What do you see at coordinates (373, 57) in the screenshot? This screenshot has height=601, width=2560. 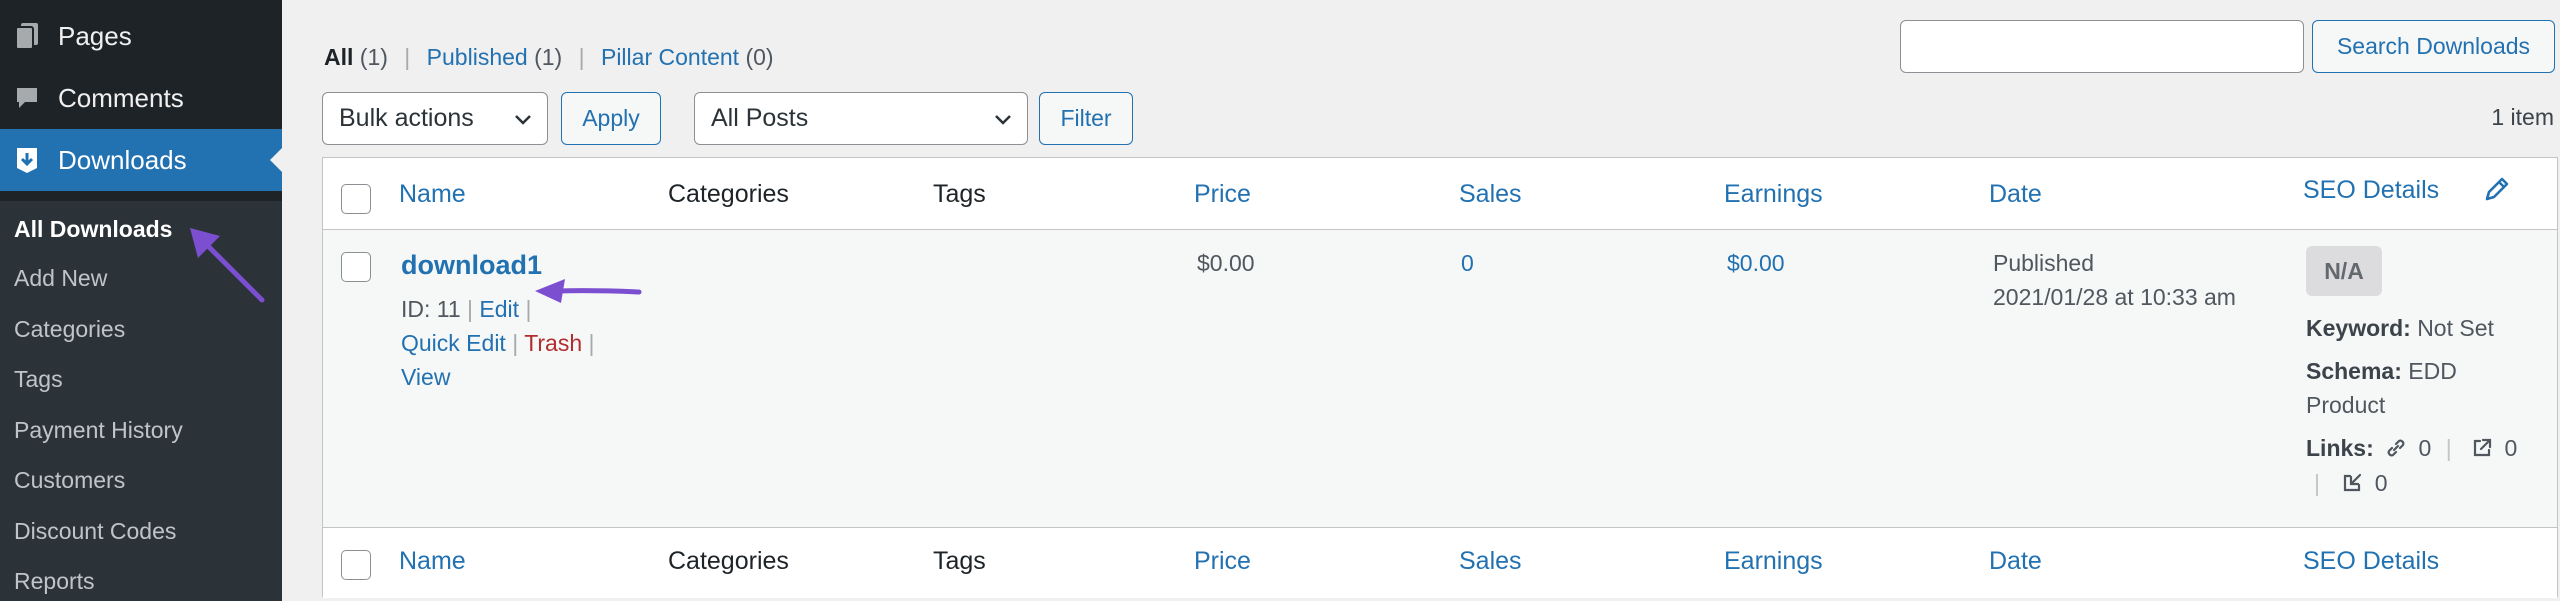 I see `view-all-count: (1)` at bounding box center [373, 57].